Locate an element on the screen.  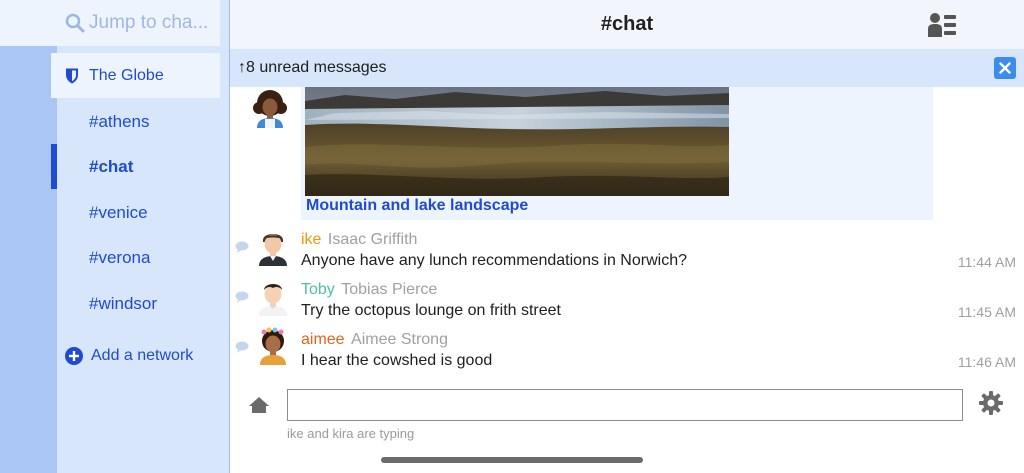
message-text: Try the octopus lounge on frith street is located at coordinates (431, 310).